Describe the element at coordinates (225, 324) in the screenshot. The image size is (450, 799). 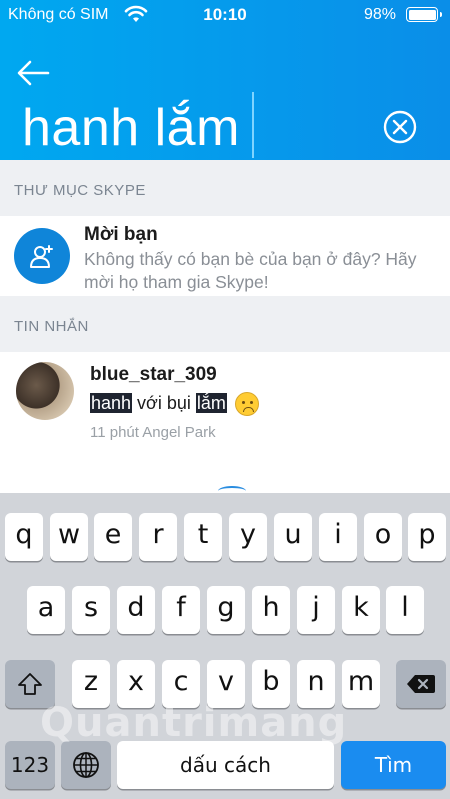
I see `section-header-messages: TIN NHẮN` at that location.